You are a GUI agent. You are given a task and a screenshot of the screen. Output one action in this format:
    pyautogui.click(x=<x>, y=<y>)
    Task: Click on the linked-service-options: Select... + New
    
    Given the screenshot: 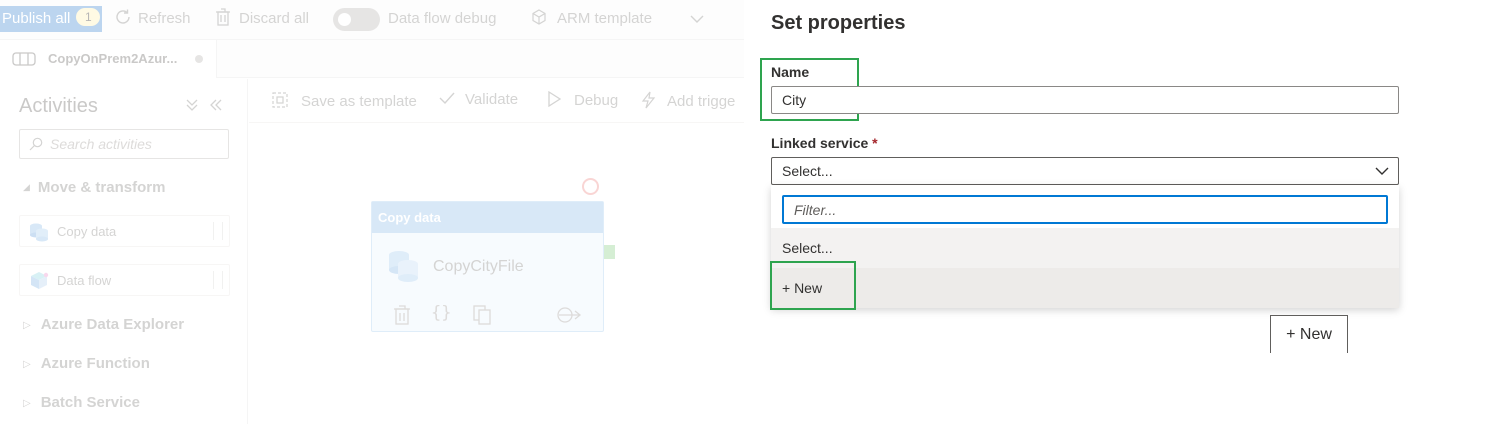 What is the action you would take?
    pyautogui.click(x=1085, y=246)
    